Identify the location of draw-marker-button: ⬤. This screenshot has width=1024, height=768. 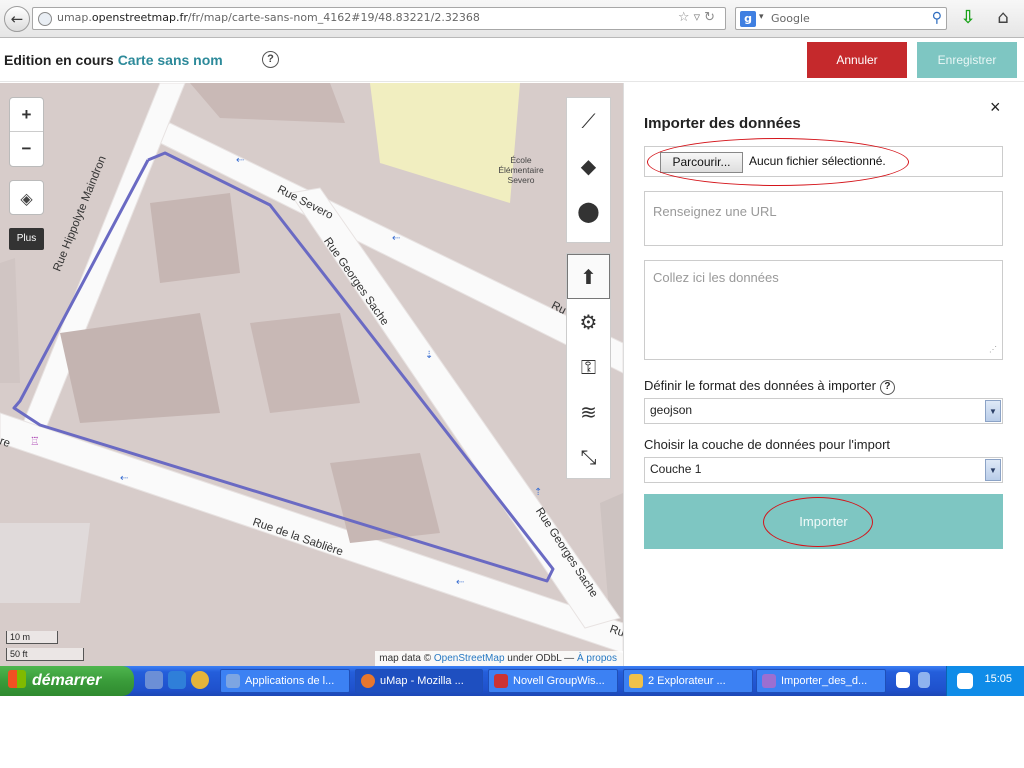
(588, 210).